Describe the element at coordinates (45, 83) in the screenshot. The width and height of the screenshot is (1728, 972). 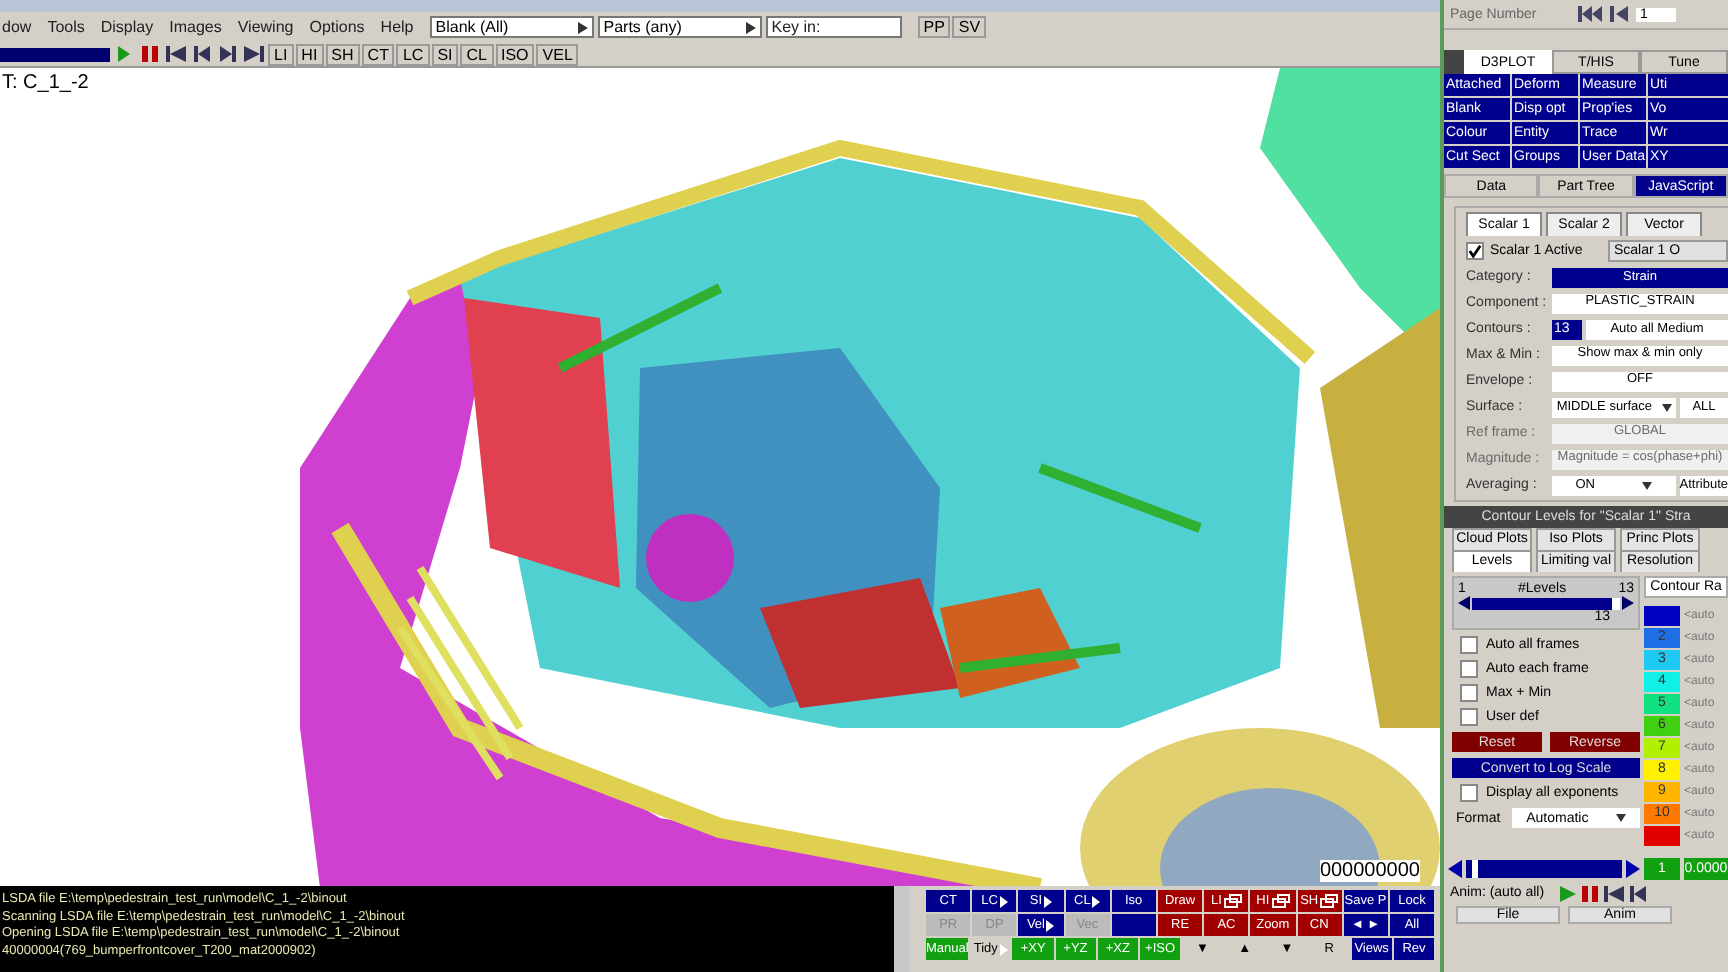
I see `model-title: T: C_1_-2` at that location.